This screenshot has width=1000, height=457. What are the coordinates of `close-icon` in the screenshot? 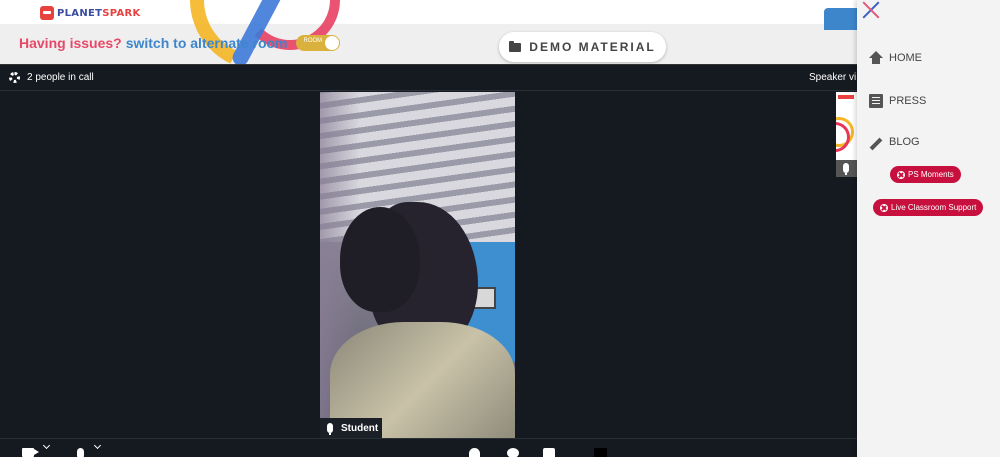 It's located at (871, 10).